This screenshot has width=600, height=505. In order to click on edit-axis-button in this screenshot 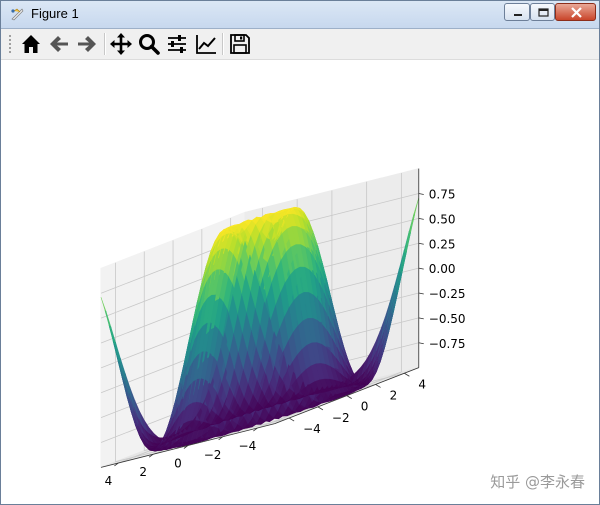, I will do `click(206, 44)`.